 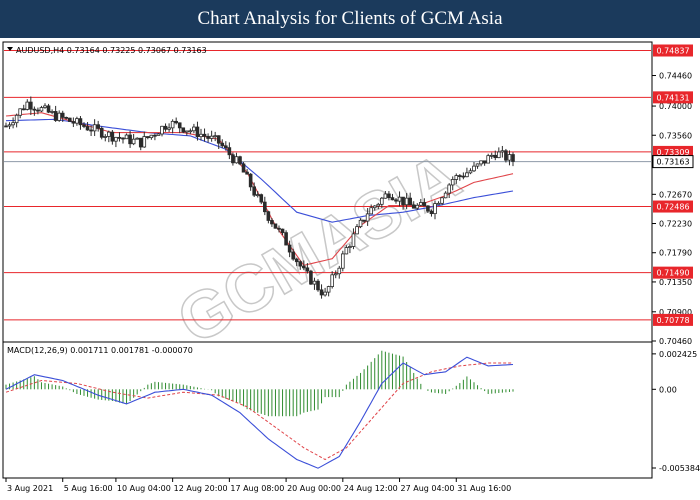 What do you see at coordinates (672, 273) in the screenshot?
I see `level-label: 0.71490` at bounding box center [672, 273].